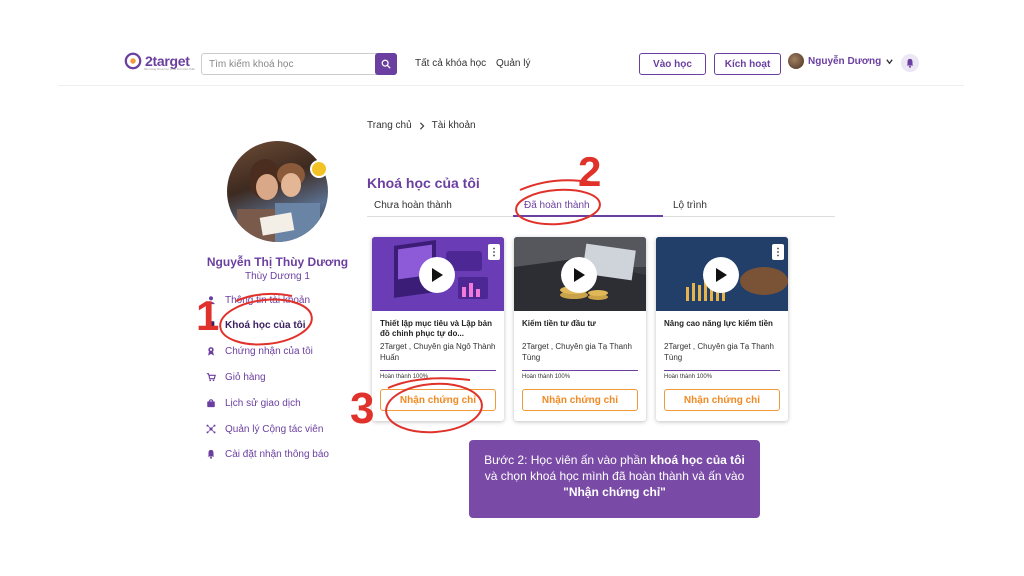  I want to click on menu-label: Chứng nhận của tôi, so click(269, 351).